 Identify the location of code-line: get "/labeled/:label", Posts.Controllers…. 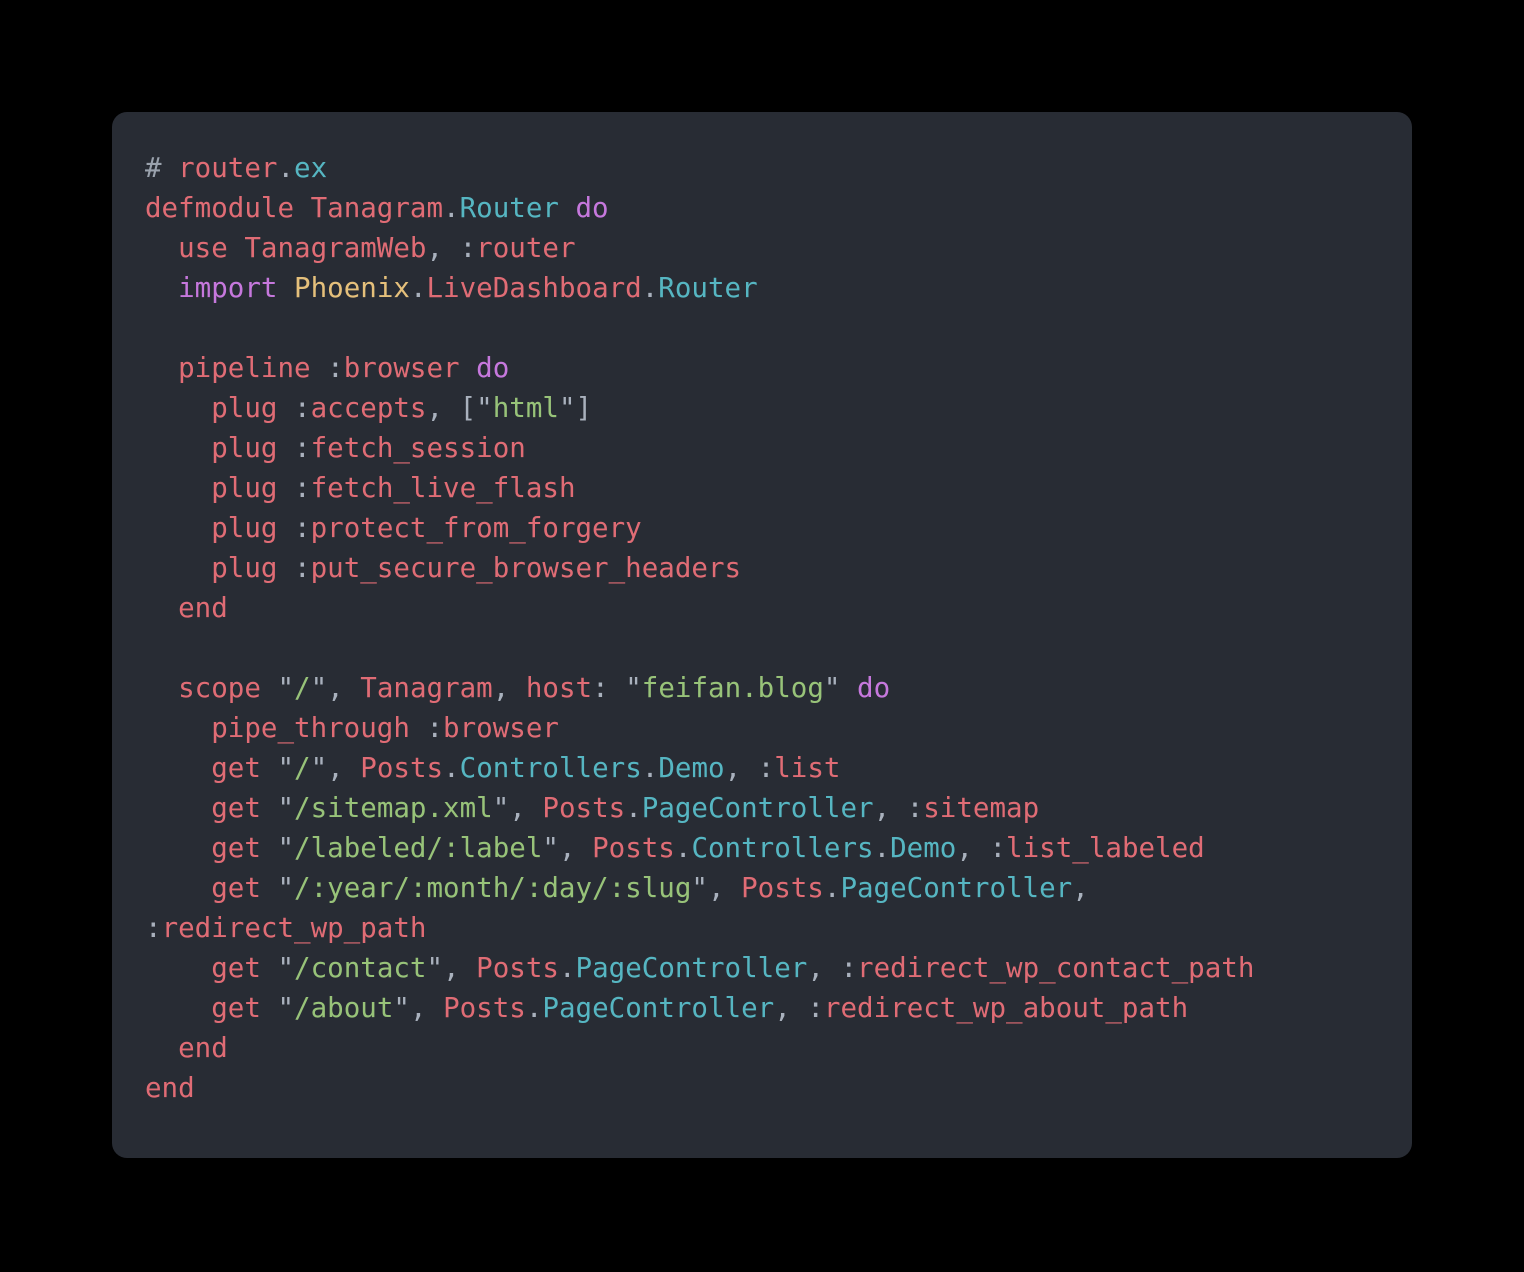
(763, 848).